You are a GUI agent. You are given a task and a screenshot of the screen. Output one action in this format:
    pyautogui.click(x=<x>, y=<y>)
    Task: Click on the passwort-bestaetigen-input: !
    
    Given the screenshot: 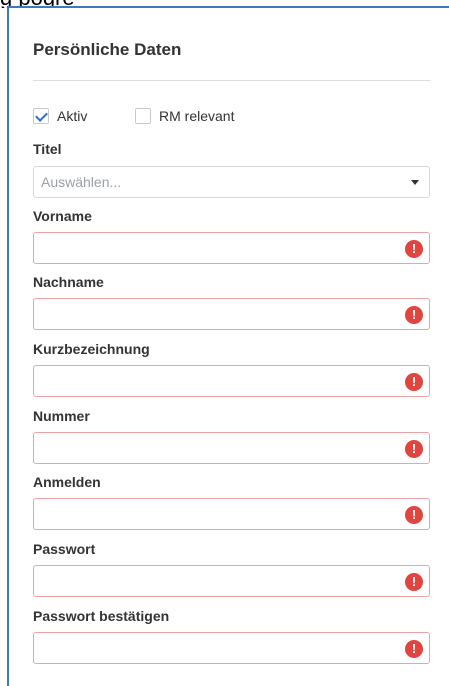 What is the action you would take?
    pyautogui.click(x=231, y=648)
    